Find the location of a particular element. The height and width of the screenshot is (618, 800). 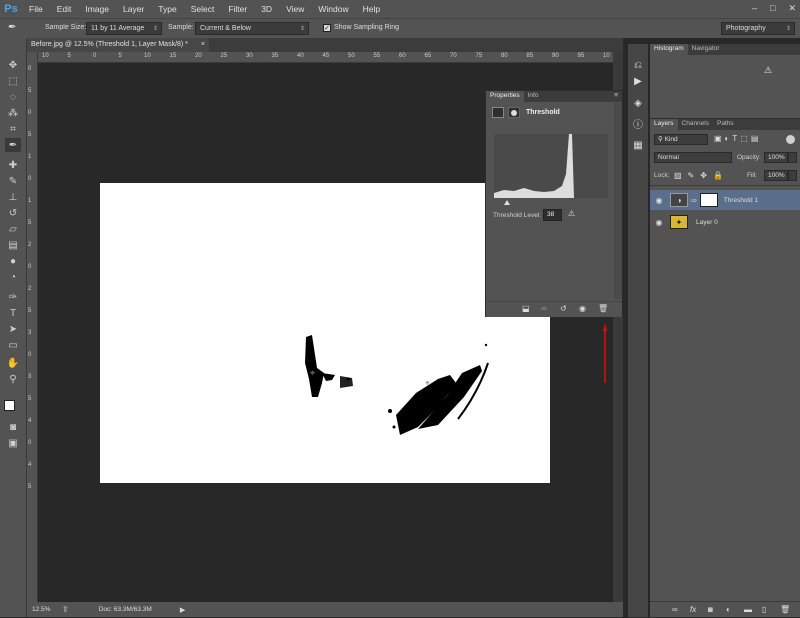

menu-3d: 3D is located at coordinates (266, 9).